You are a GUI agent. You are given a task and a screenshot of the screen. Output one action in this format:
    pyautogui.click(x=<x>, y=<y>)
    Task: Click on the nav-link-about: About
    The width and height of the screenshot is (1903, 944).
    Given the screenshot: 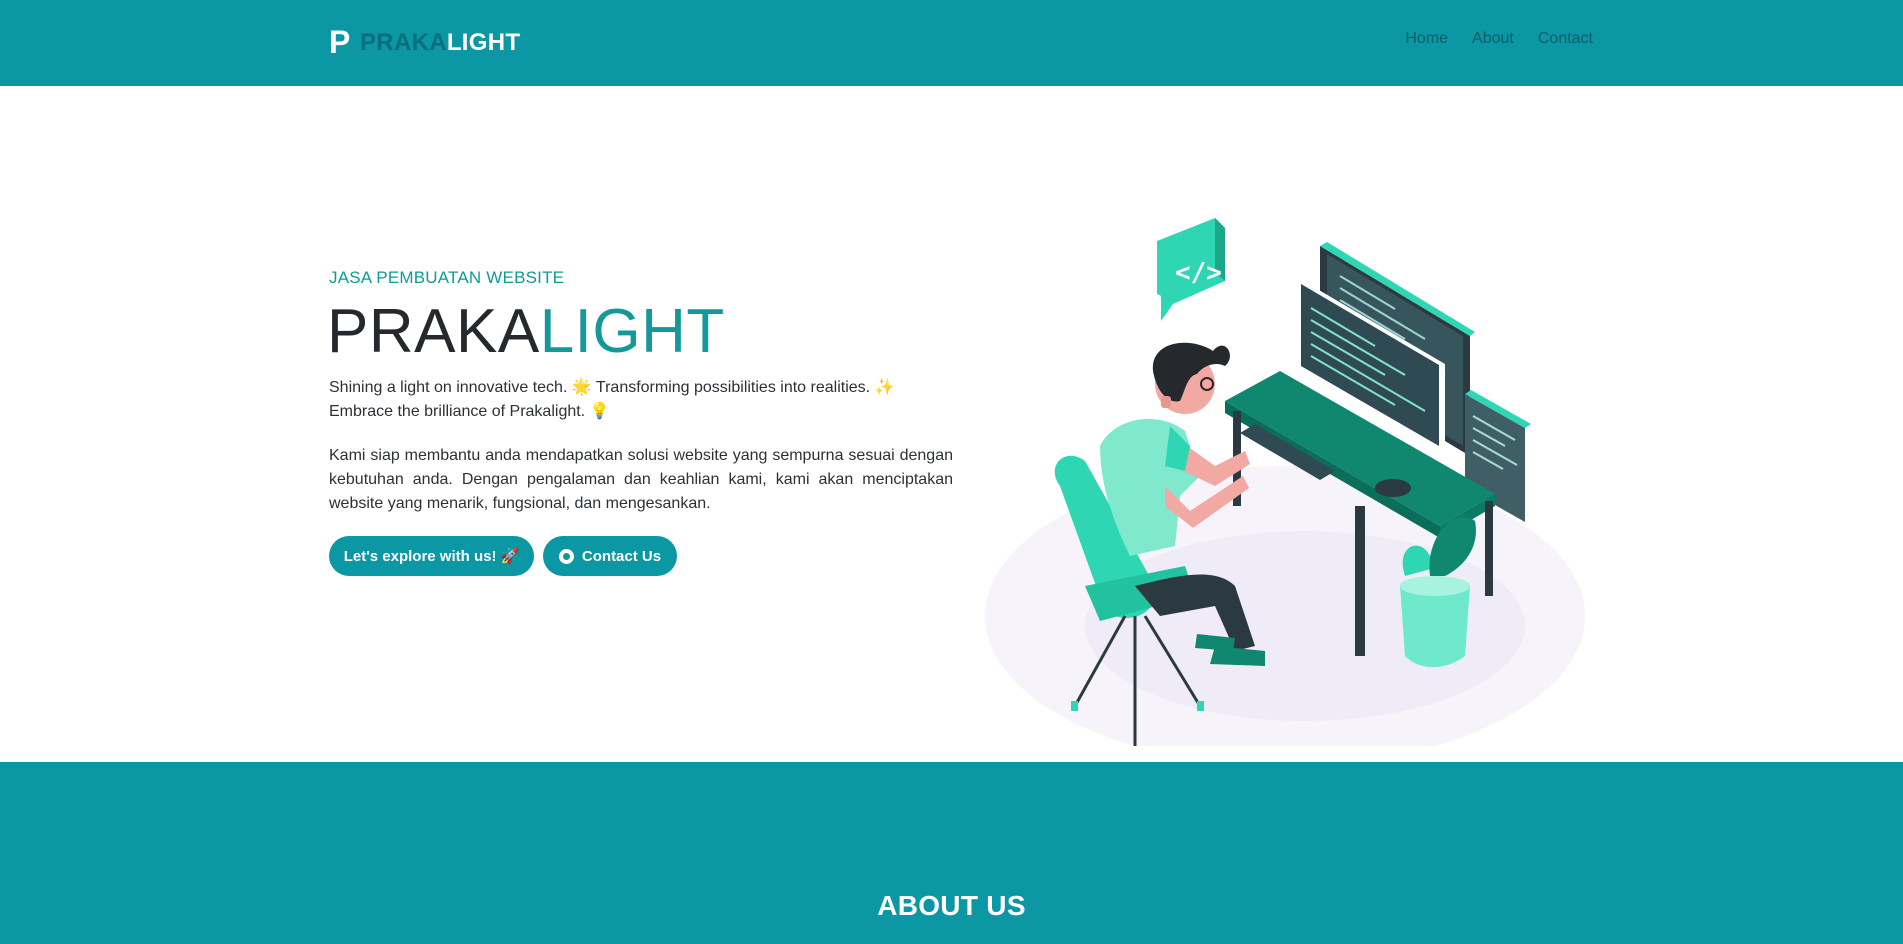 What is the action you would take?
    pyautogui.click(x=1493, y=39)
    